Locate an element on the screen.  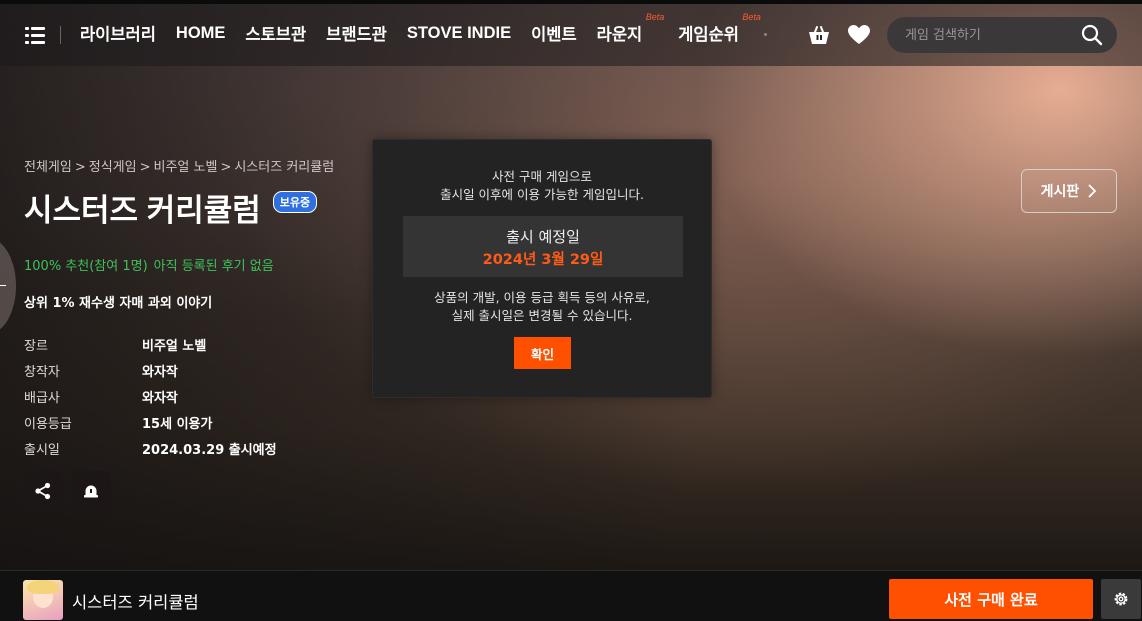
share-icon is located at coordinates (43, 491).